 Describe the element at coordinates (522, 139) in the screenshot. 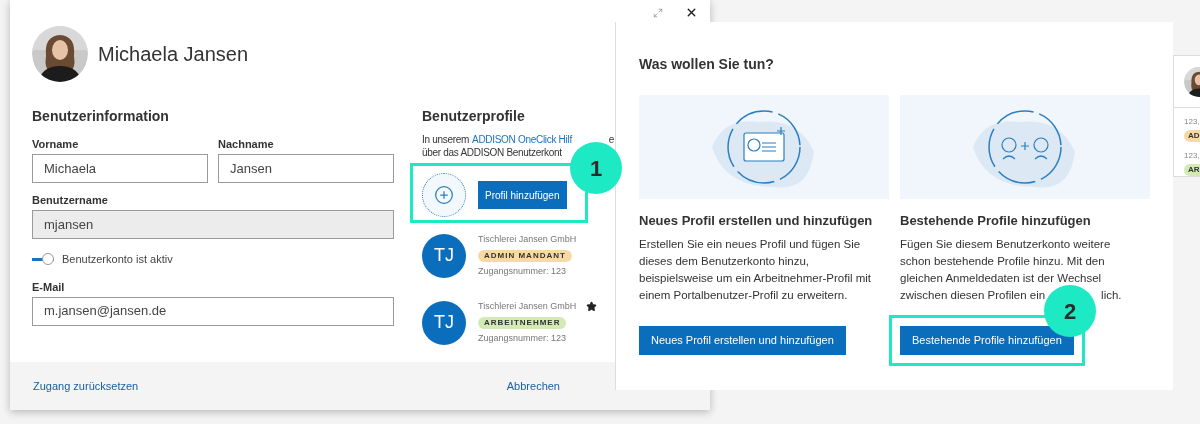

I see `help-link: ADDISON OneClick Hilf` at that location.